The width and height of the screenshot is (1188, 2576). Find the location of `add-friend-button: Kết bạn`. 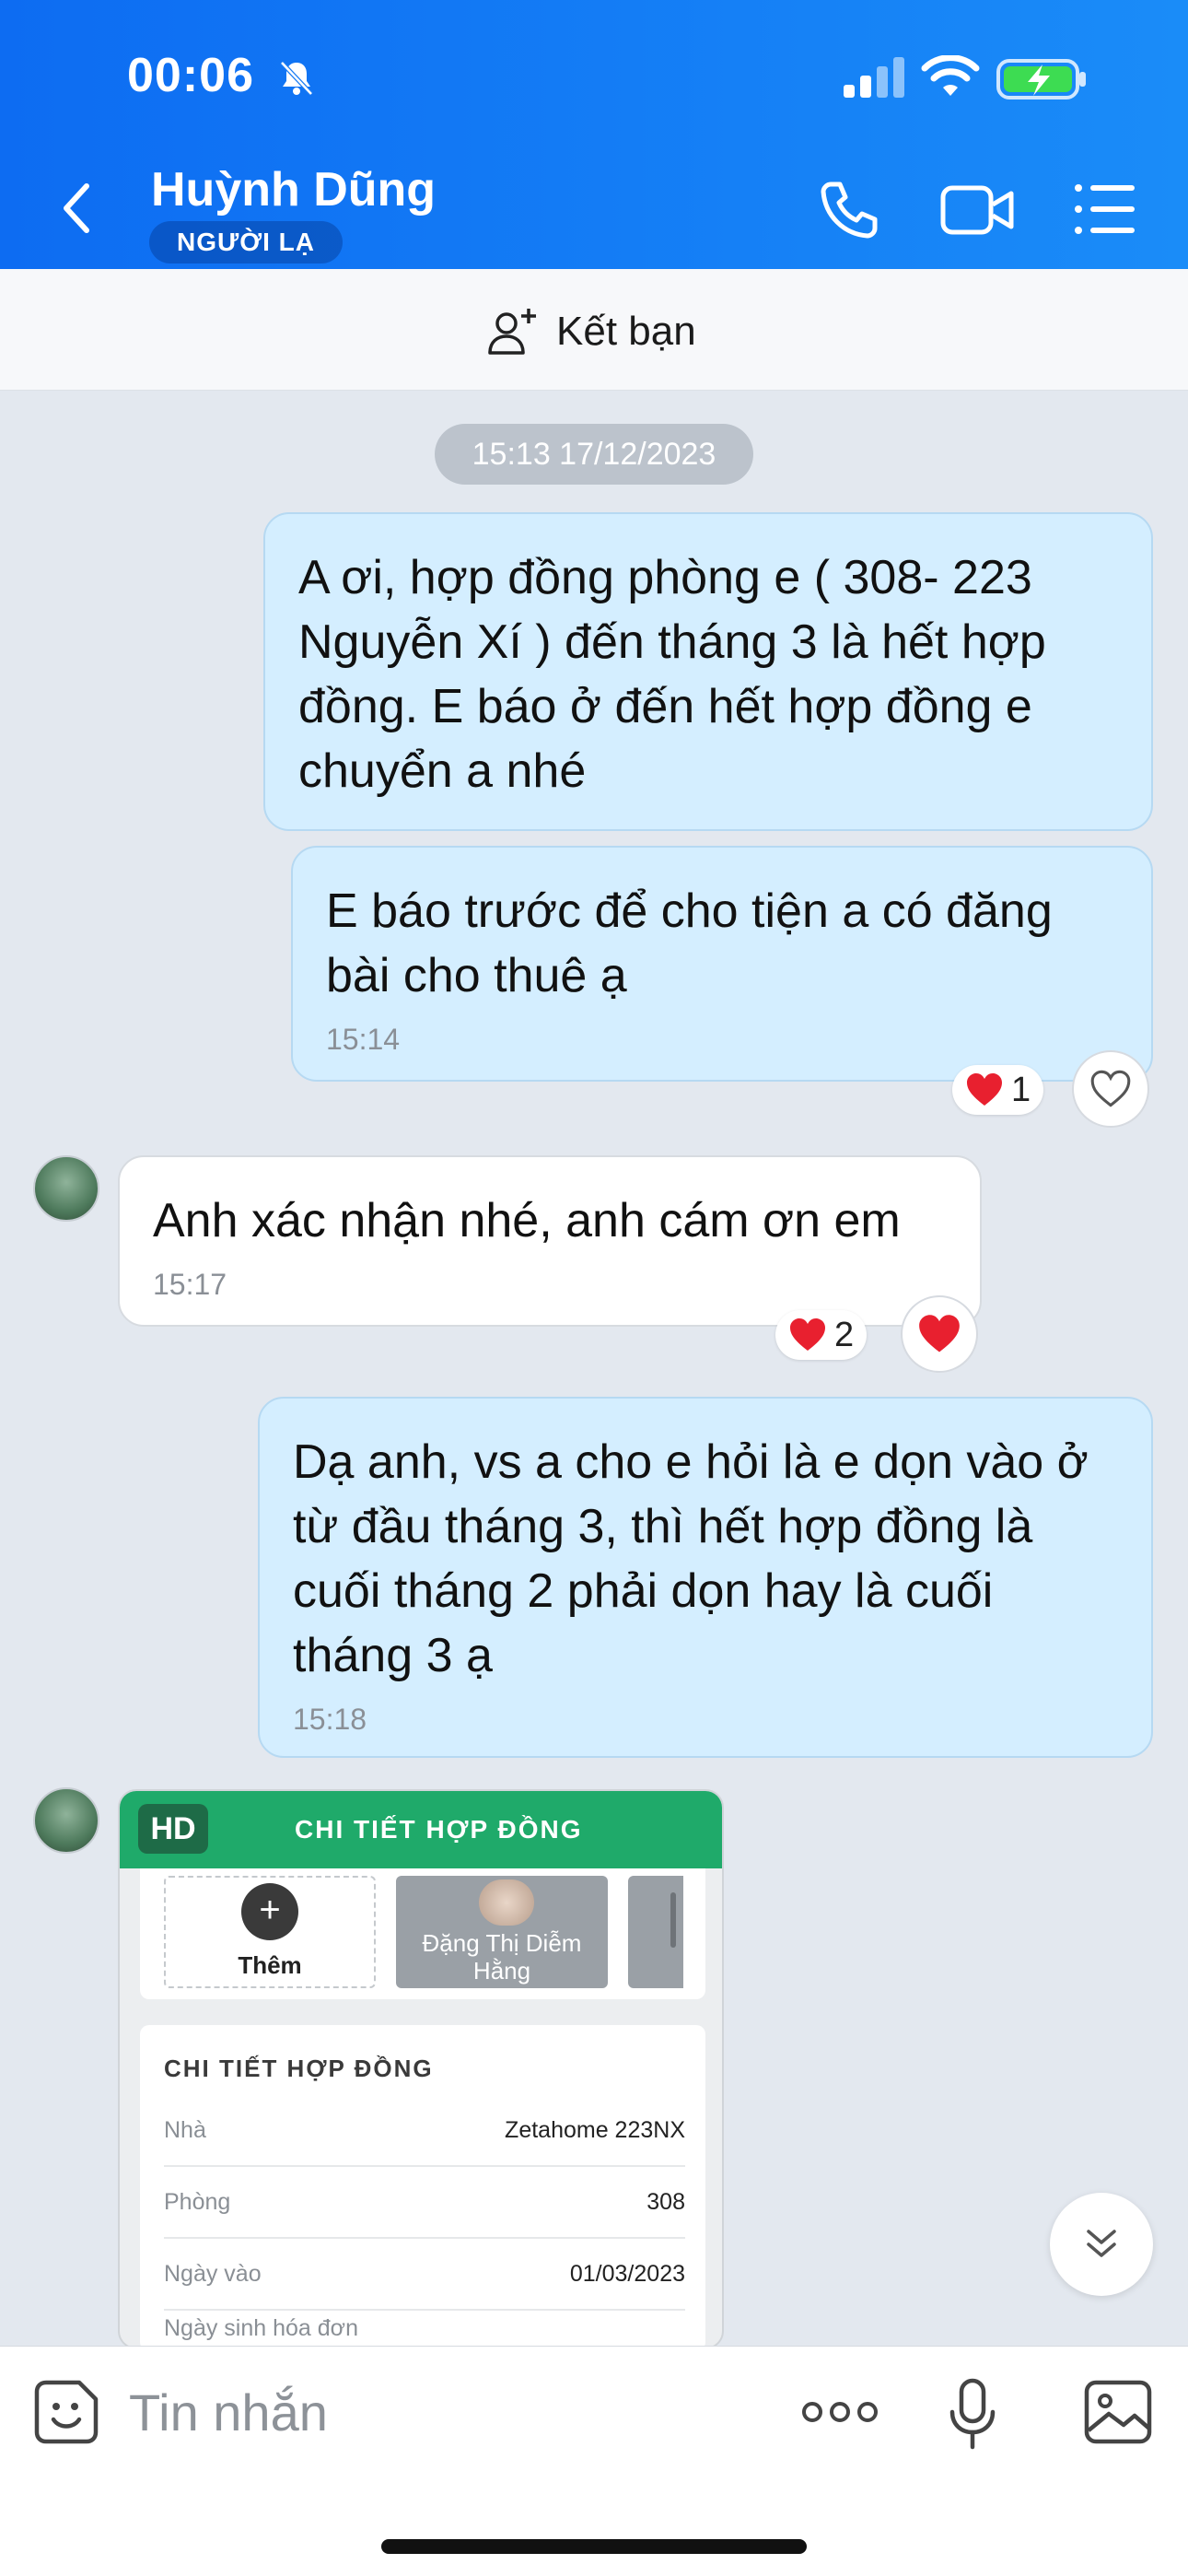

add-friend-button: Kết bạn is located at coordinates (591, 331).